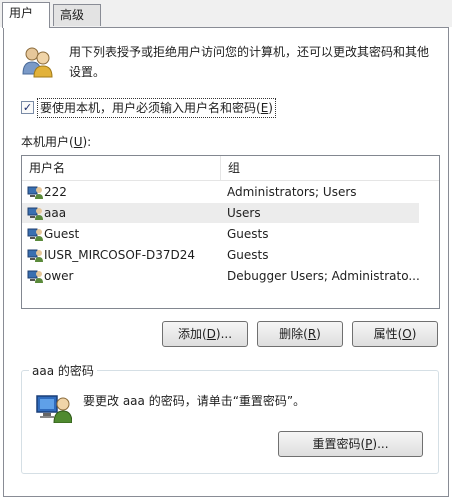 Image resolution: width=452 pixels, height=497 pixels. Describe the element at coordinates (395, 334) in the screenshot. I see `properties-button: 属性(O)` at that location.